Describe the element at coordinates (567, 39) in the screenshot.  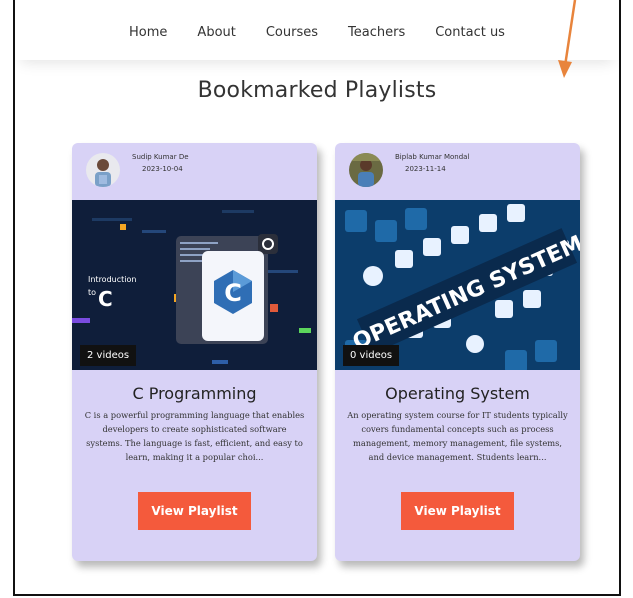
I see `annotation-arrow-icon` at that location.